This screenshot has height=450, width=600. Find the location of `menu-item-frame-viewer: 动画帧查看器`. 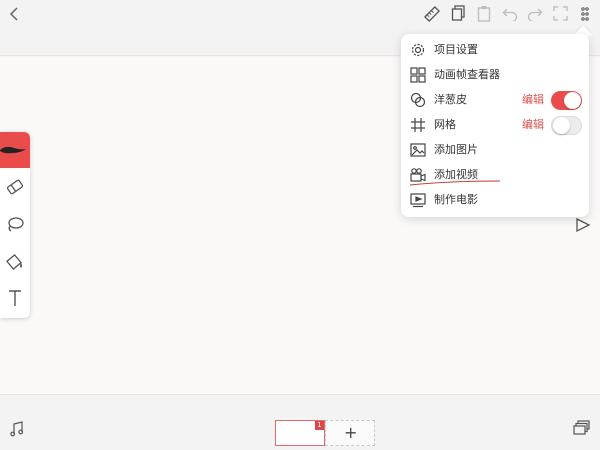

menu-item-frame-viewer: 动画帧查看器 is located at coordinates (495, 75).